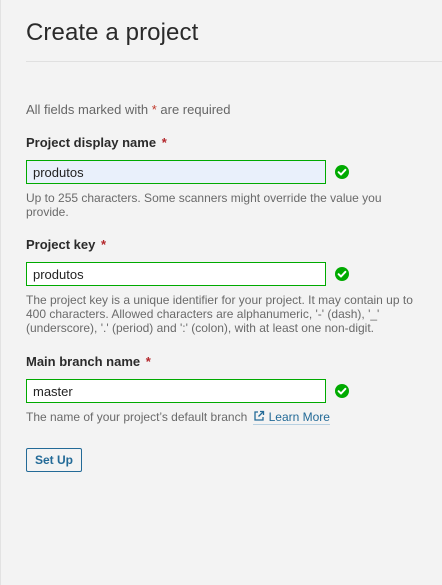 Image resolution: width=442 pixels, height=585 pixels. I want to click on required-fields-note: All fields marked with * are required, so click(128, 109).